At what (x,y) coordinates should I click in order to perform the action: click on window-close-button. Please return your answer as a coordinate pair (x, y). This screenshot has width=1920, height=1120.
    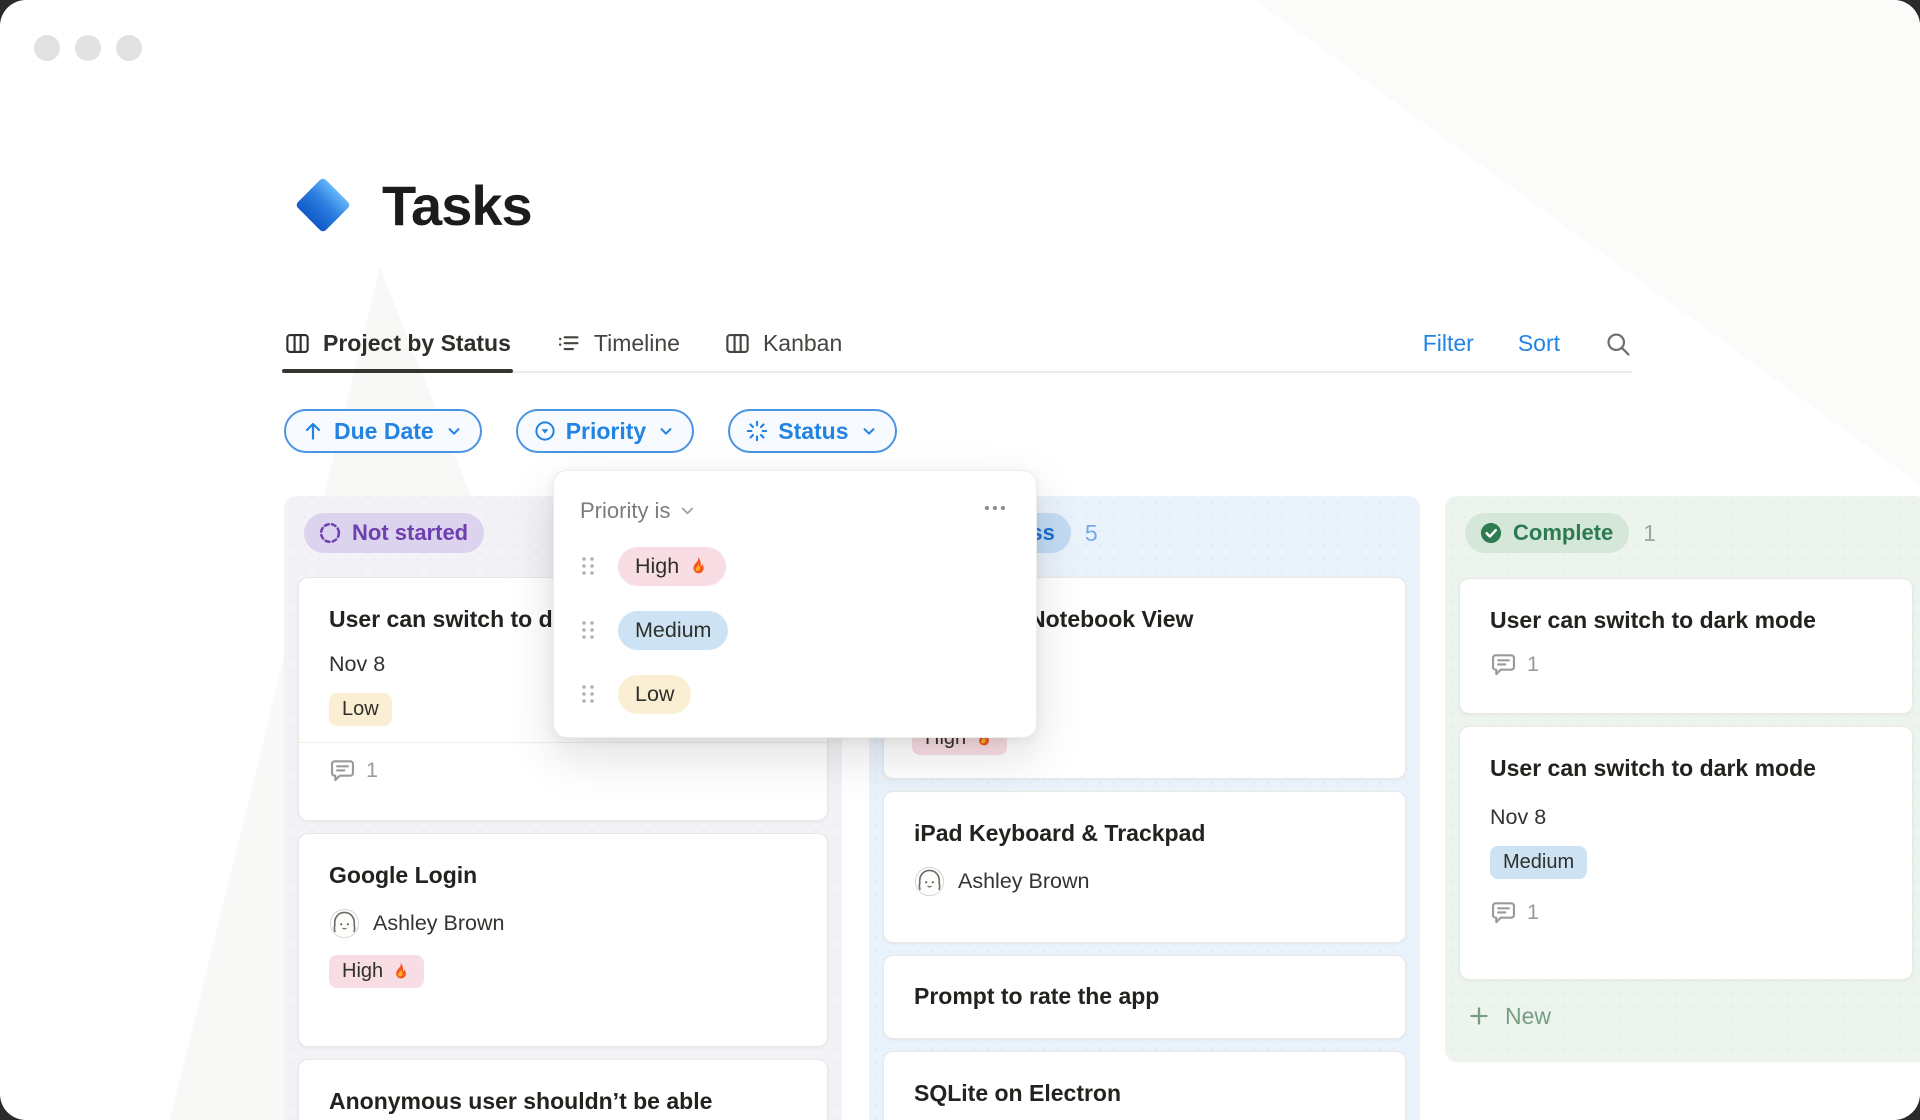
    Looking at the image, I should click on (47, 48).